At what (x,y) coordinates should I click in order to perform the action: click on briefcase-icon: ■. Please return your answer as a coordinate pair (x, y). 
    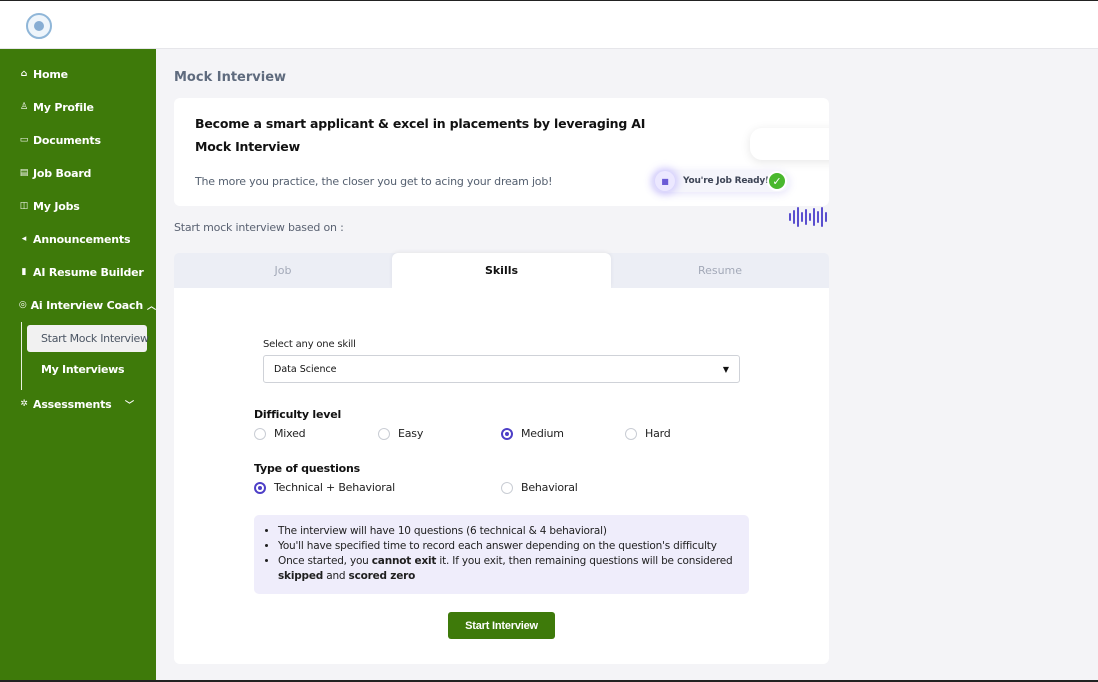
    Looking at the image, I should click on (665, 181).